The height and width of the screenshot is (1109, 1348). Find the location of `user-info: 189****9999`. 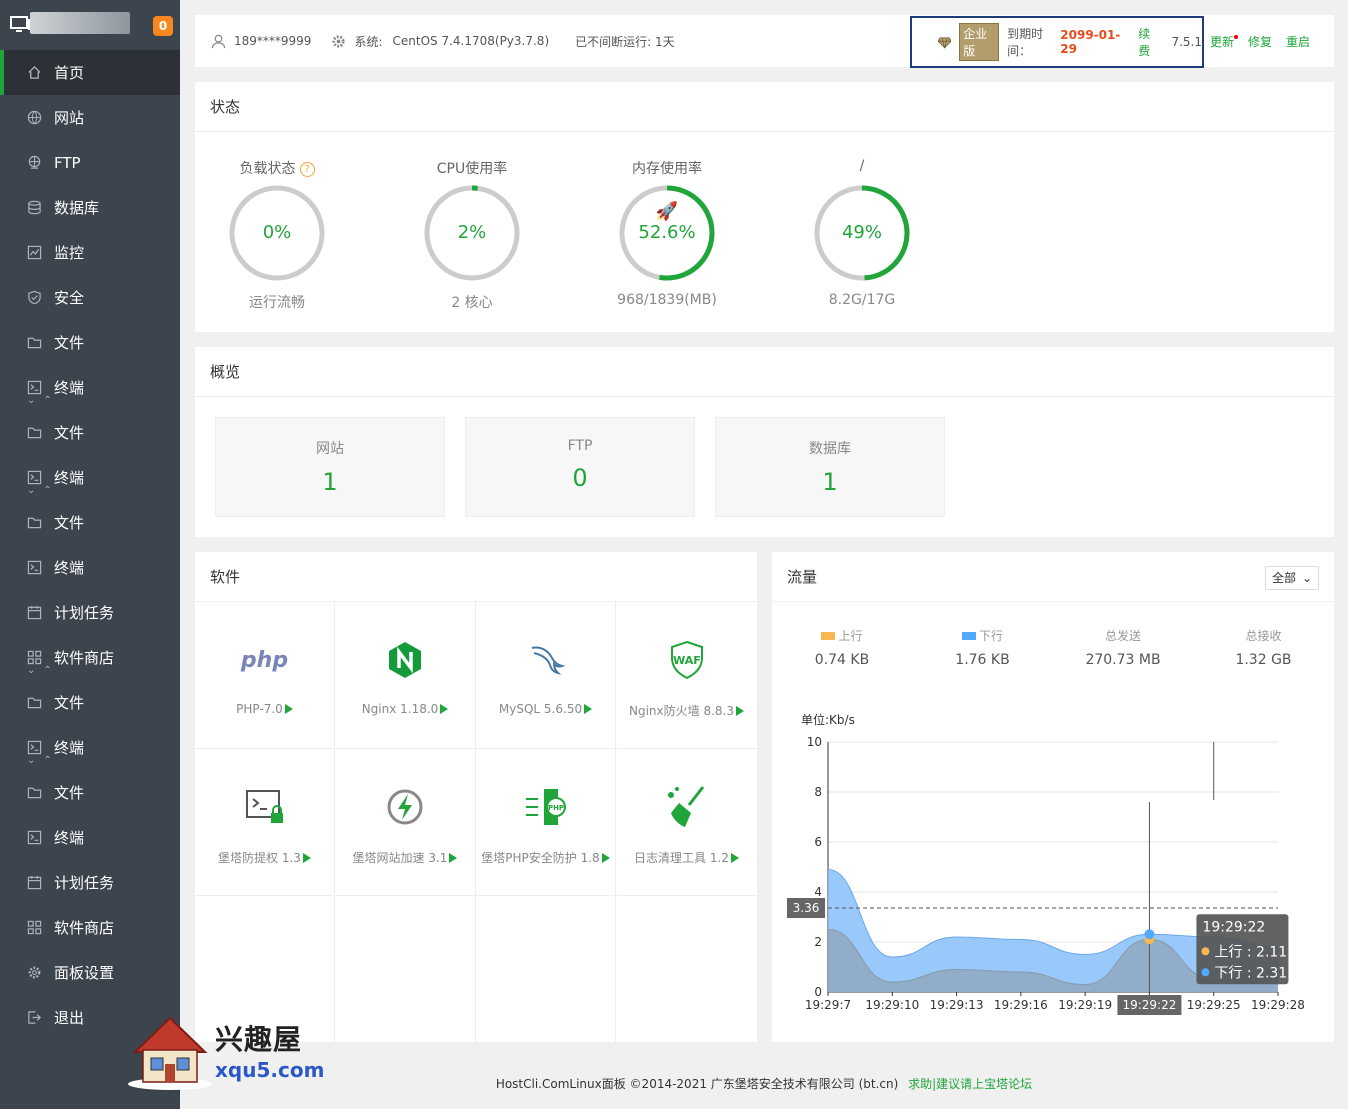

user-info: 189****9999 is located at coordinates (261, 41).